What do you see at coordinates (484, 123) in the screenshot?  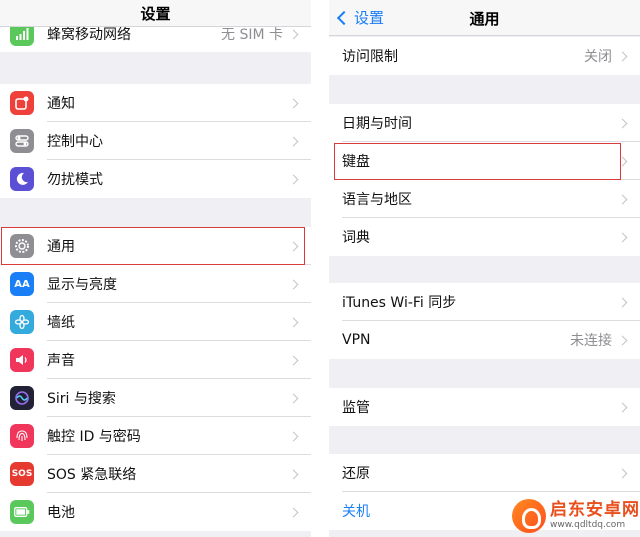 I see `general-row-date-time: 日期与时间` at bounding box center [484, 123].